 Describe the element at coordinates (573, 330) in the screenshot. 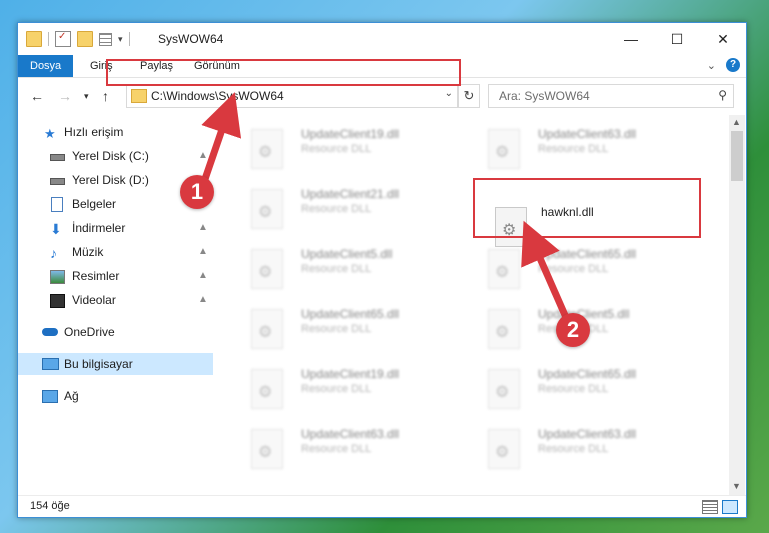

I see `callout-2: 2` at that location.